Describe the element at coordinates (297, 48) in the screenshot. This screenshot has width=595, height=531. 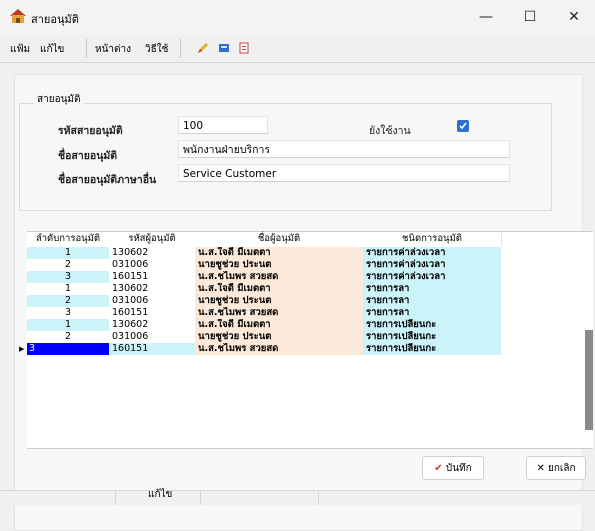
I see `menu-bar: แฟ้ม แก้ไข หน้าต่าง วิธีใช้` at that location.